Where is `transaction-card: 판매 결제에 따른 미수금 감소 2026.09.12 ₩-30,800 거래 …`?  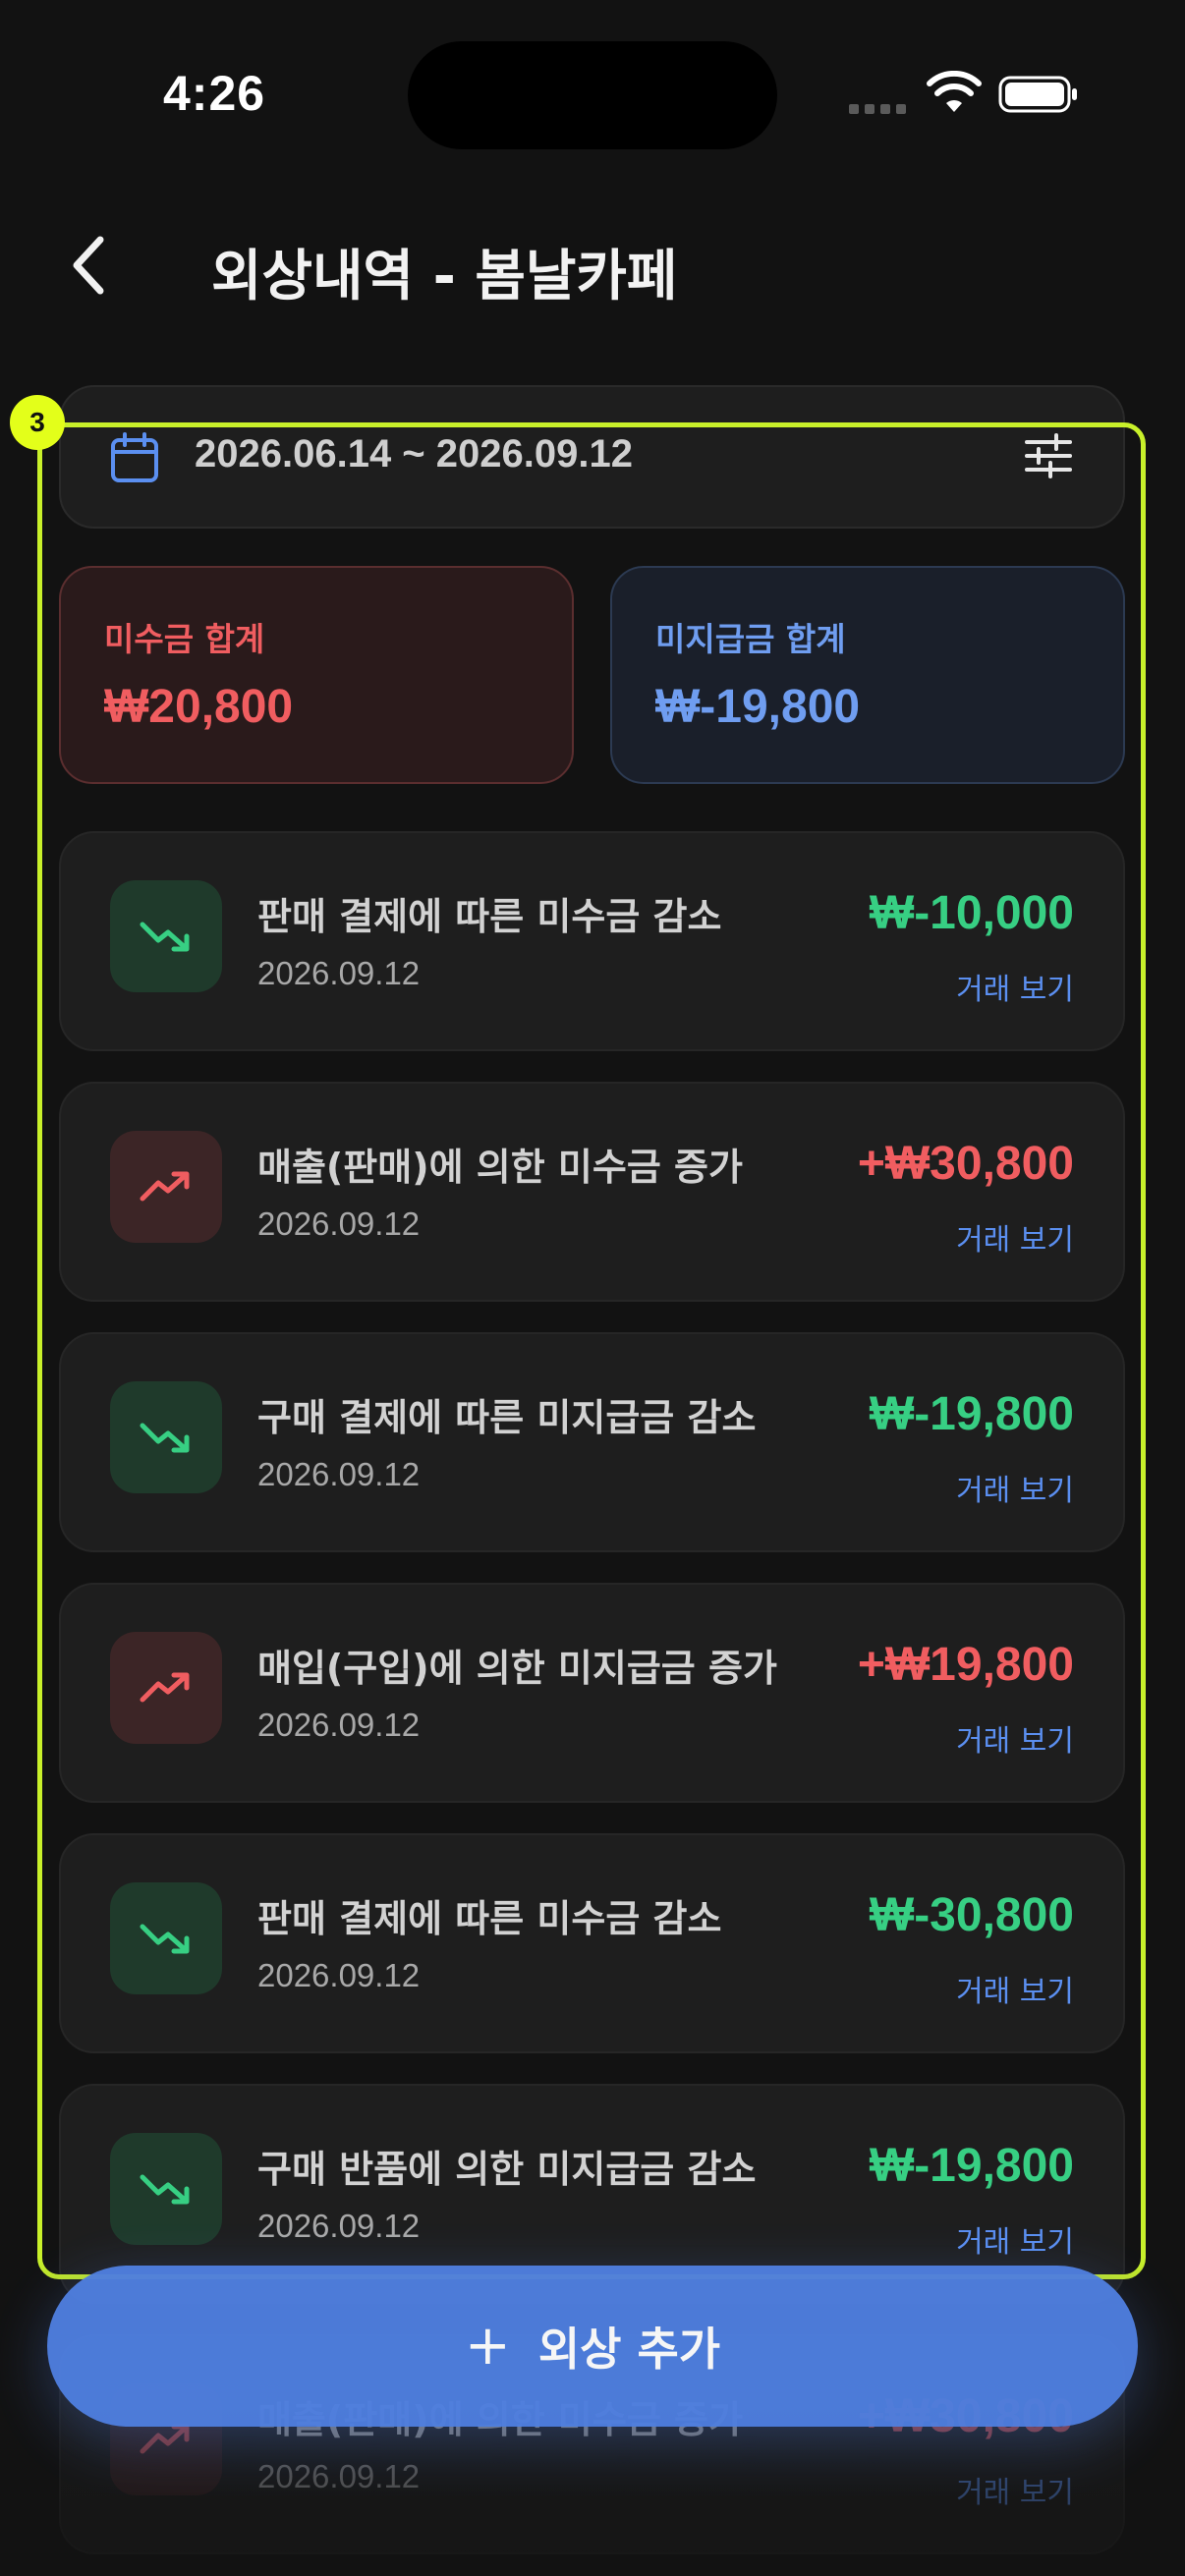 transaction-card: 판매 결제에 따른 미수금 감소 2026.09.12 ₩-30,800 거래 … is located at coordinates (592, 1943).